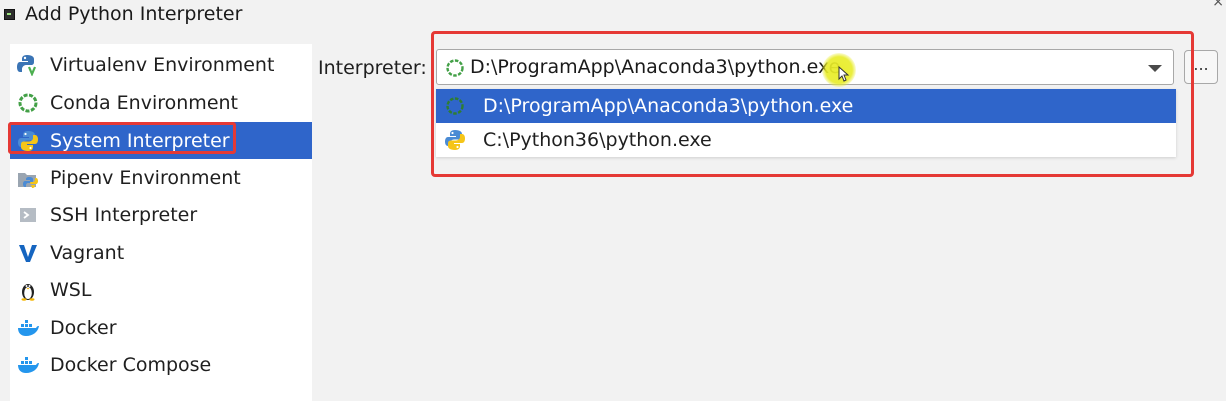  I want to click on sidebar-item-label: Conda Environment, so click(144, 102).